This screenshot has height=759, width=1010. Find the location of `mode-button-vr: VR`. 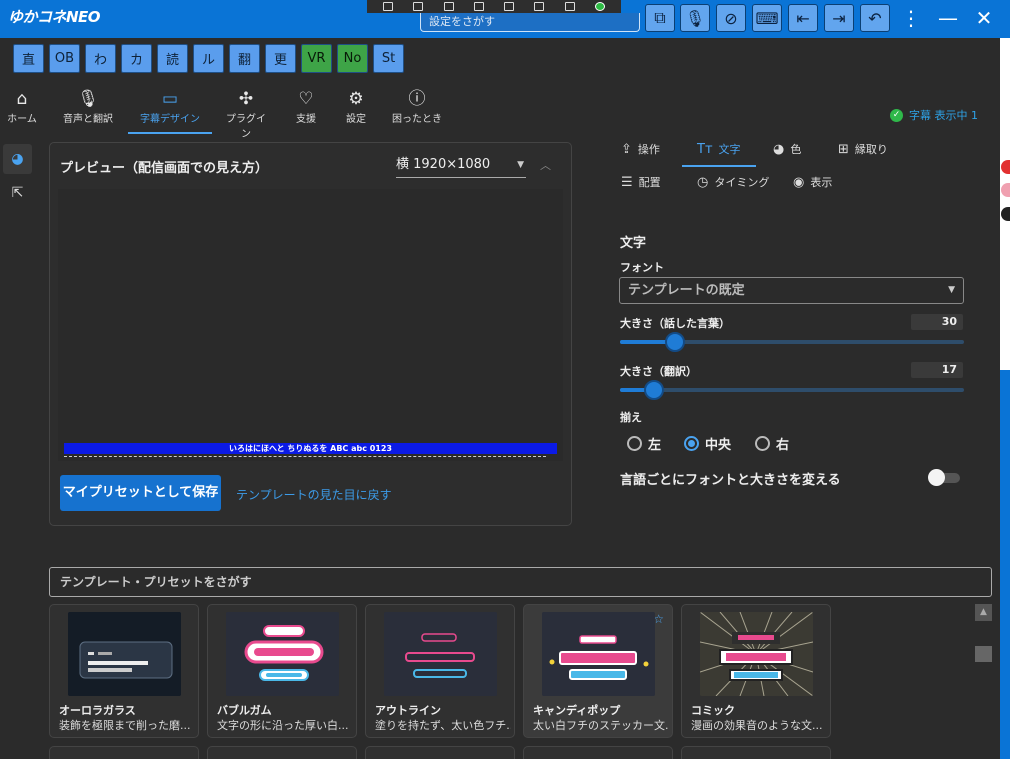

mode-button-vr: VR is located at coordinates (316, 58).